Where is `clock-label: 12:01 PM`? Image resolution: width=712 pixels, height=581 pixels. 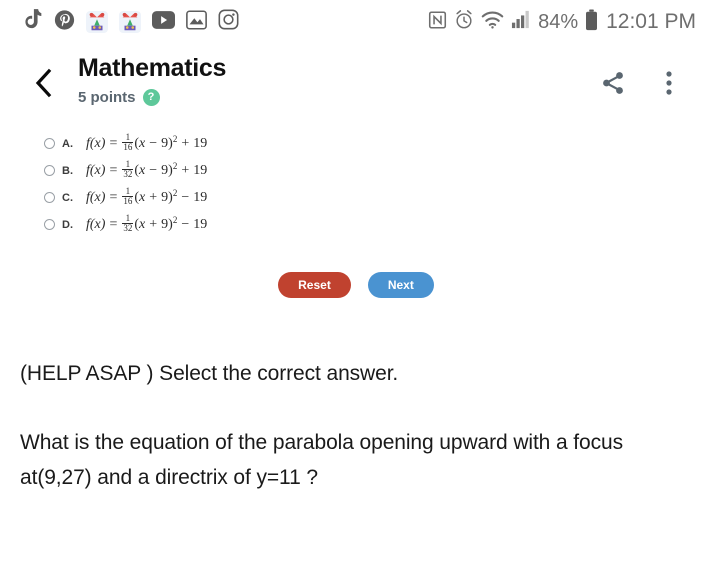 clock-label: 12:01 PM is located at coordinates (651, 21).